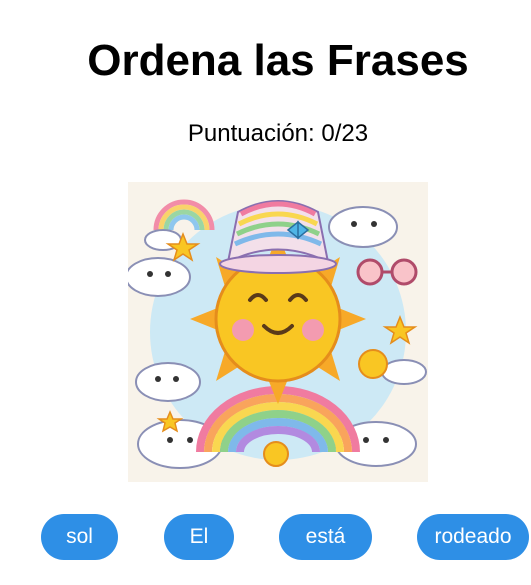 The height and width of the screenshot is (585, 531). I want to click on word-tile-el: El, so click(199, 537).